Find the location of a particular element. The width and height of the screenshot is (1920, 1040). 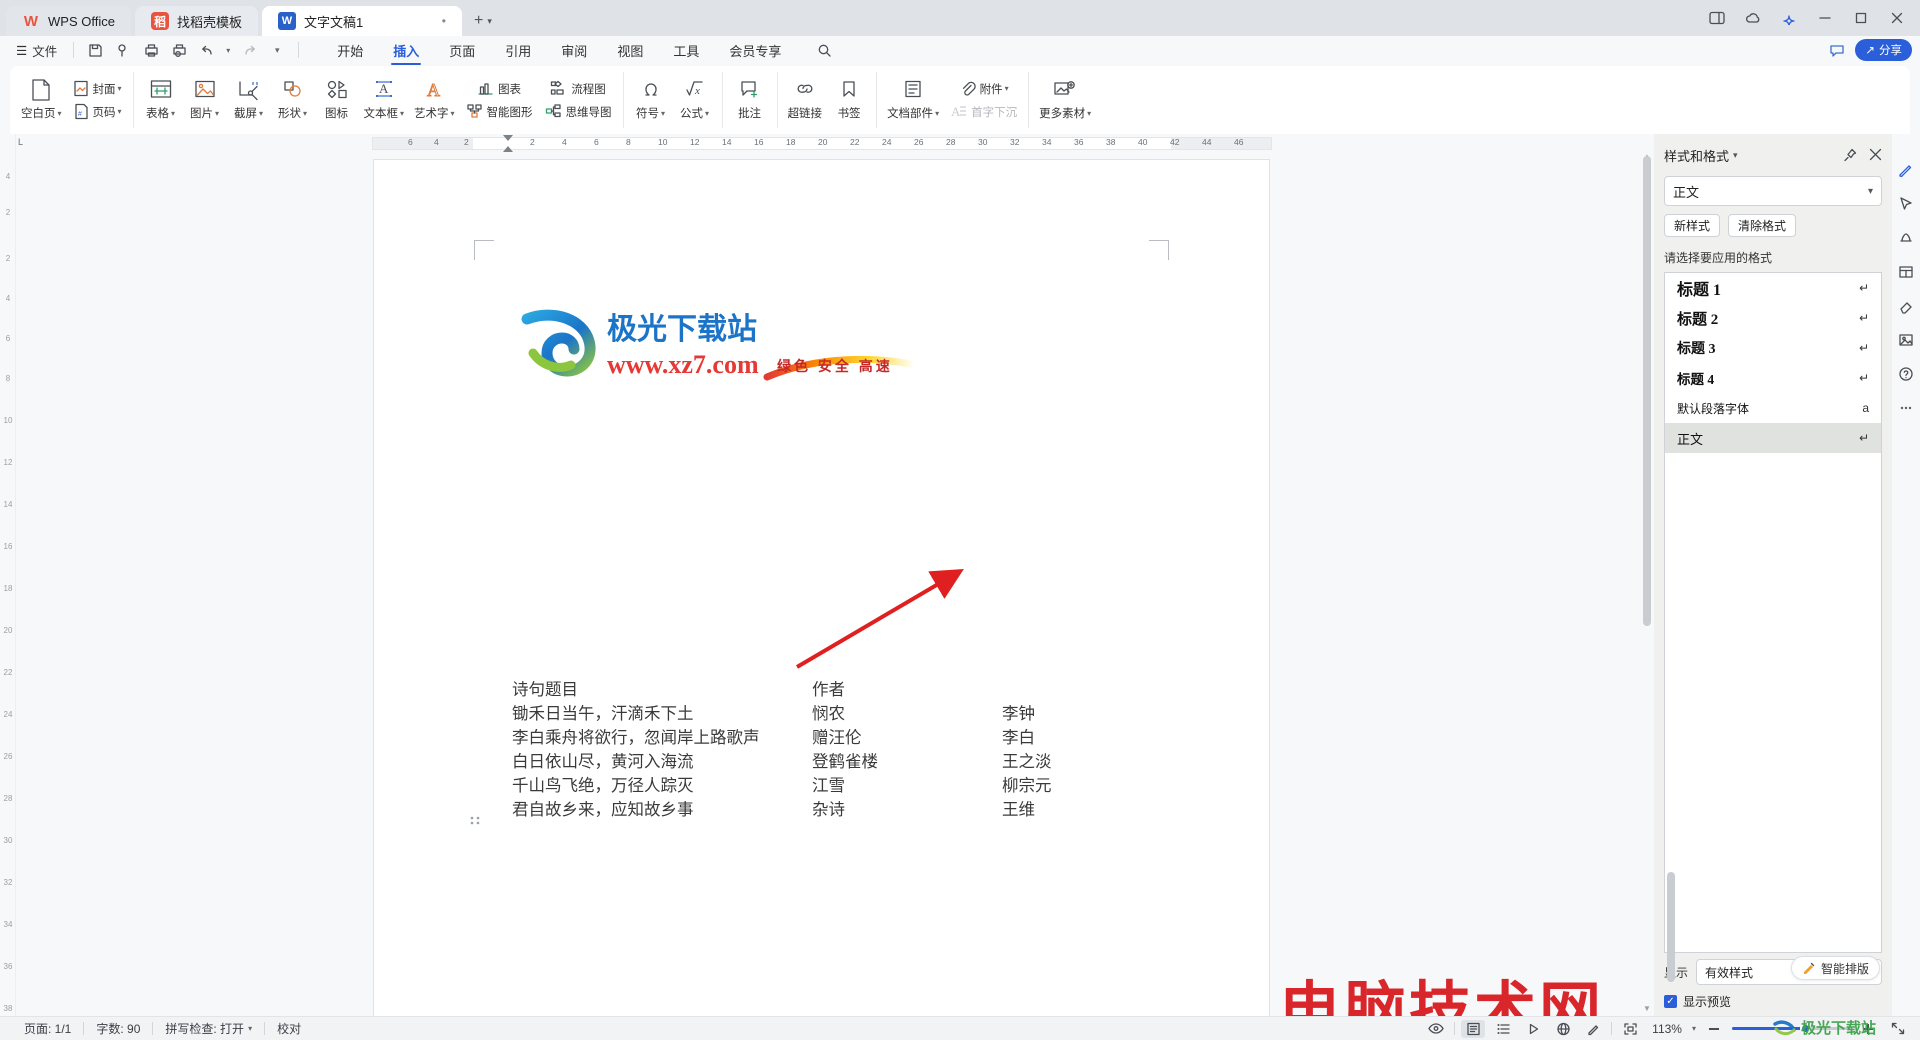

table-row: 白日依山尽，黄河入海流 登鹤雀楼 王之淡 is located at coordinates (817, 762).